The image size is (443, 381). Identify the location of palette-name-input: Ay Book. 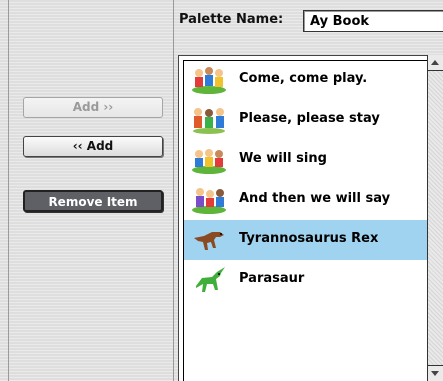
(373, 21).